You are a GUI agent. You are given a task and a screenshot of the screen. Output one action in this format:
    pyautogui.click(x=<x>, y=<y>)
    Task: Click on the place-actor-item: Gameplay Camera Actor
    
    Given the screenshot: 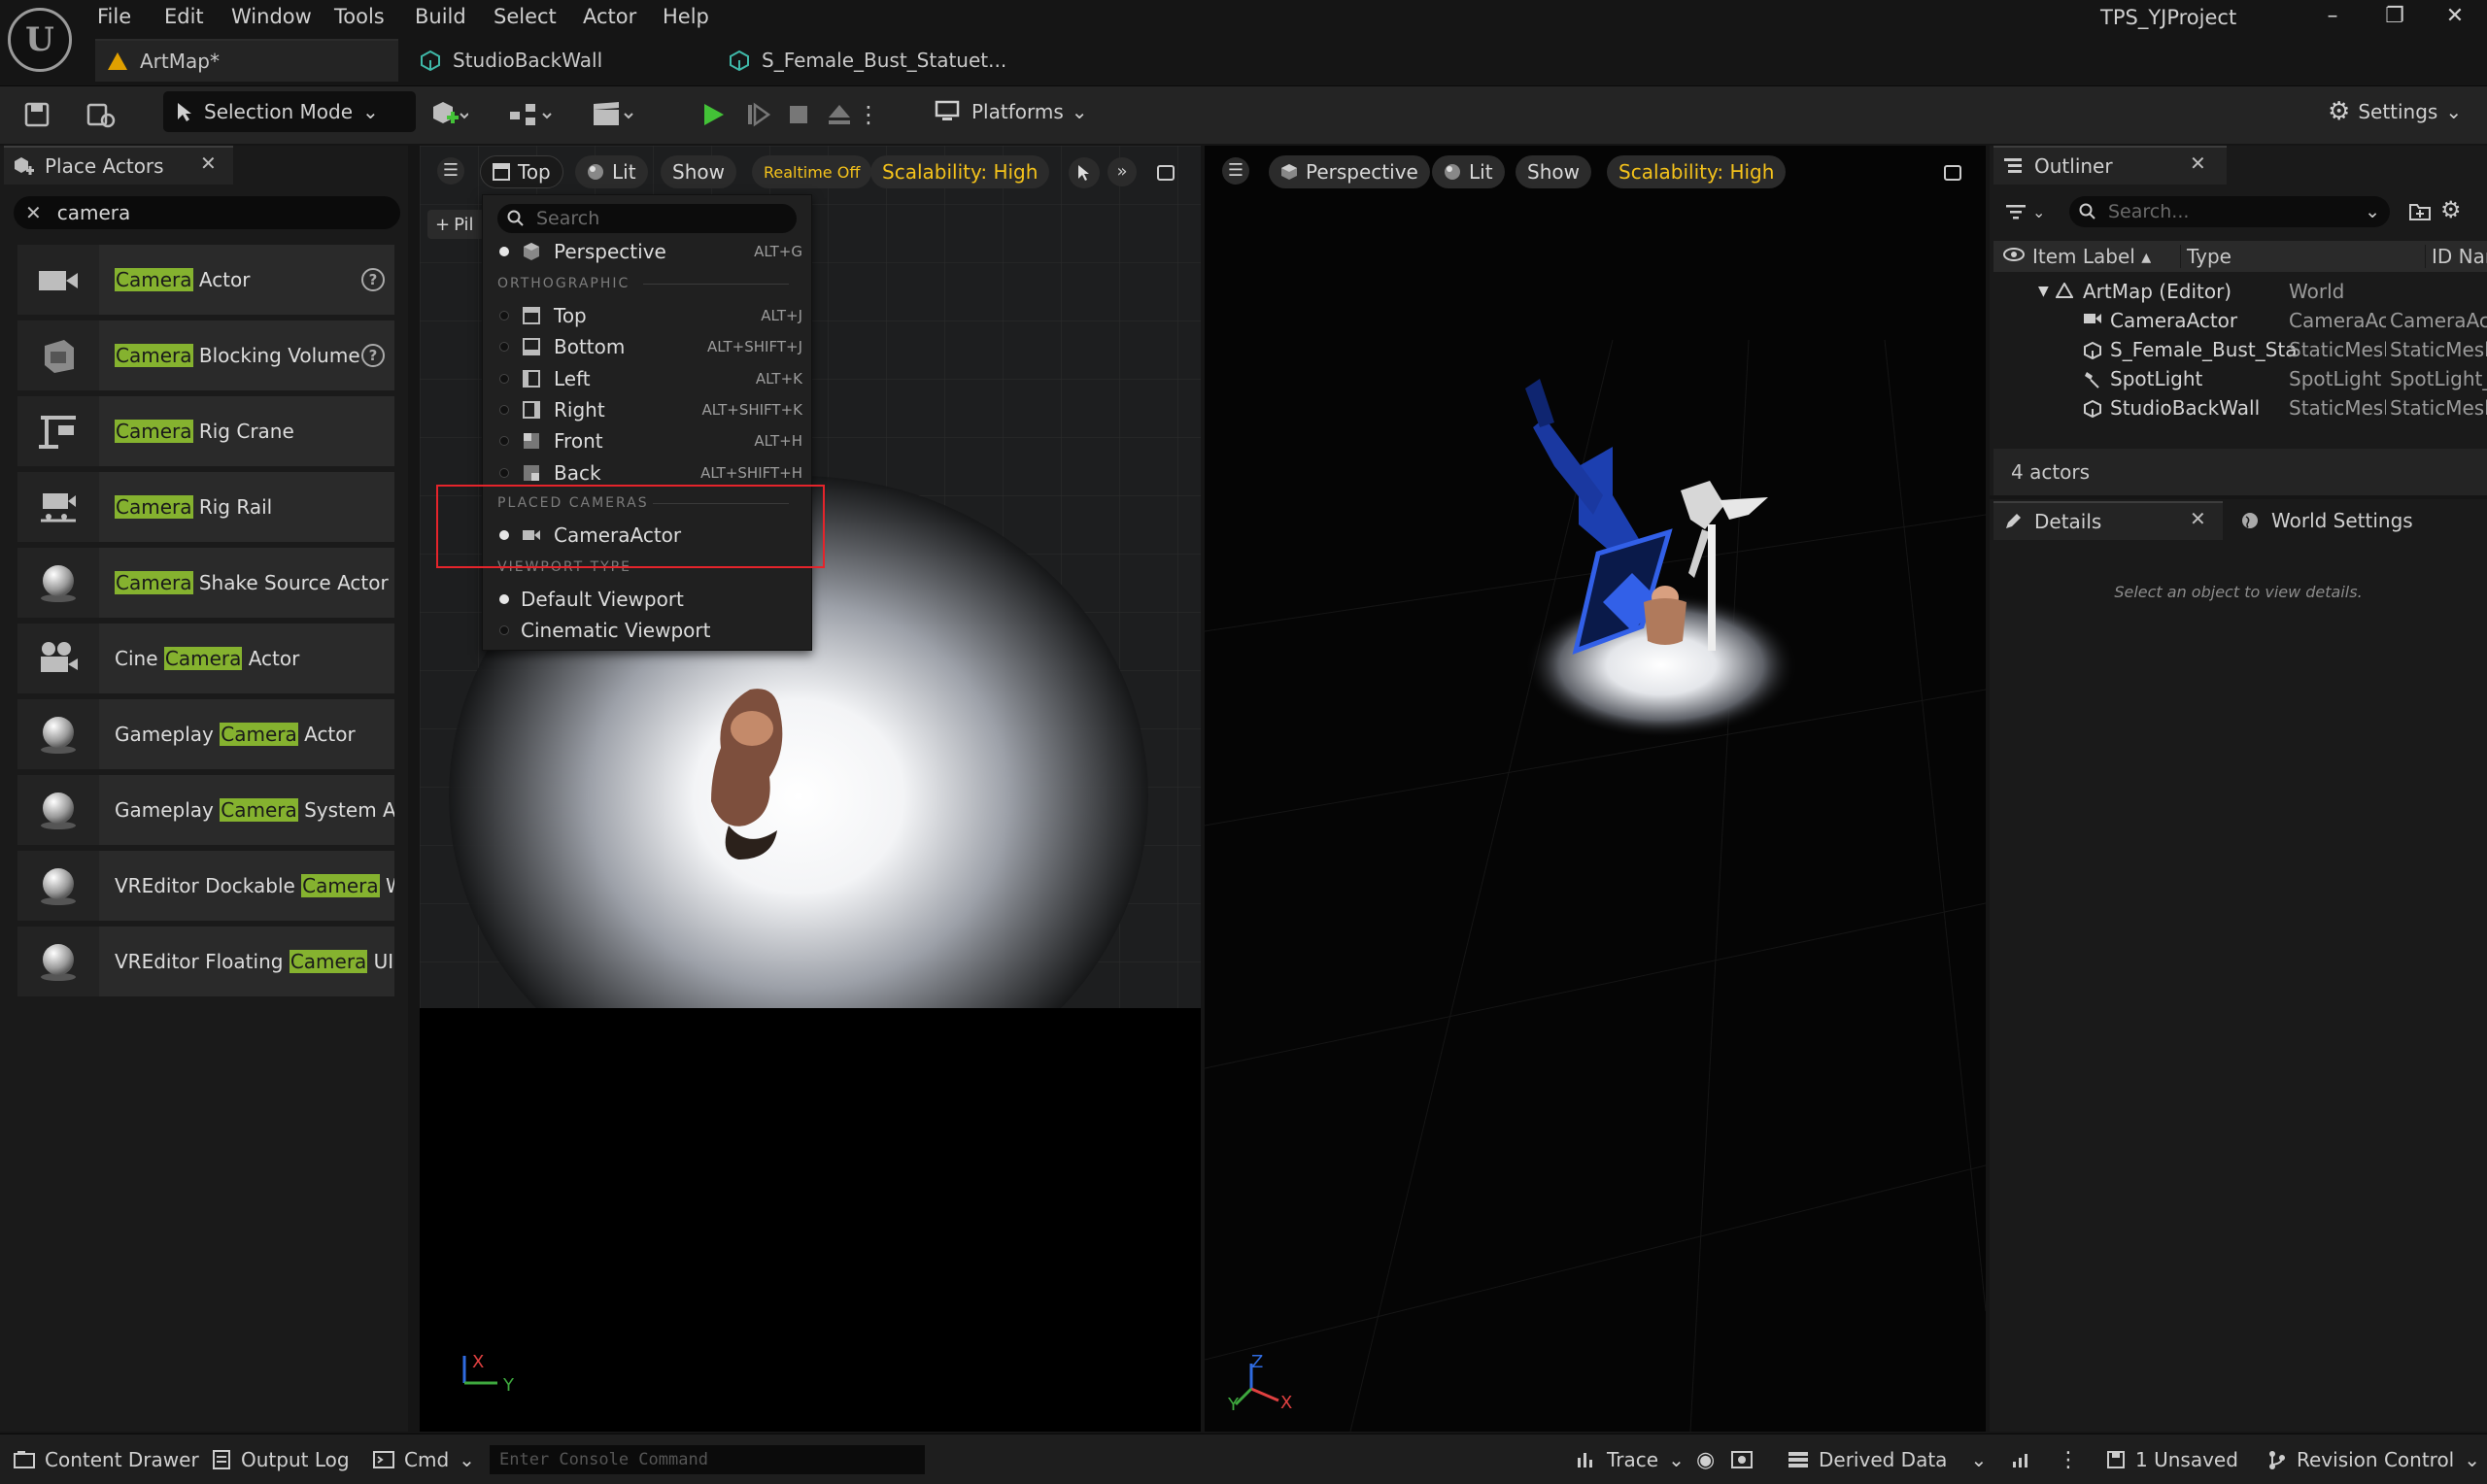 What is the action you would take?
    pyautogui.click(x=205, y=734)
    